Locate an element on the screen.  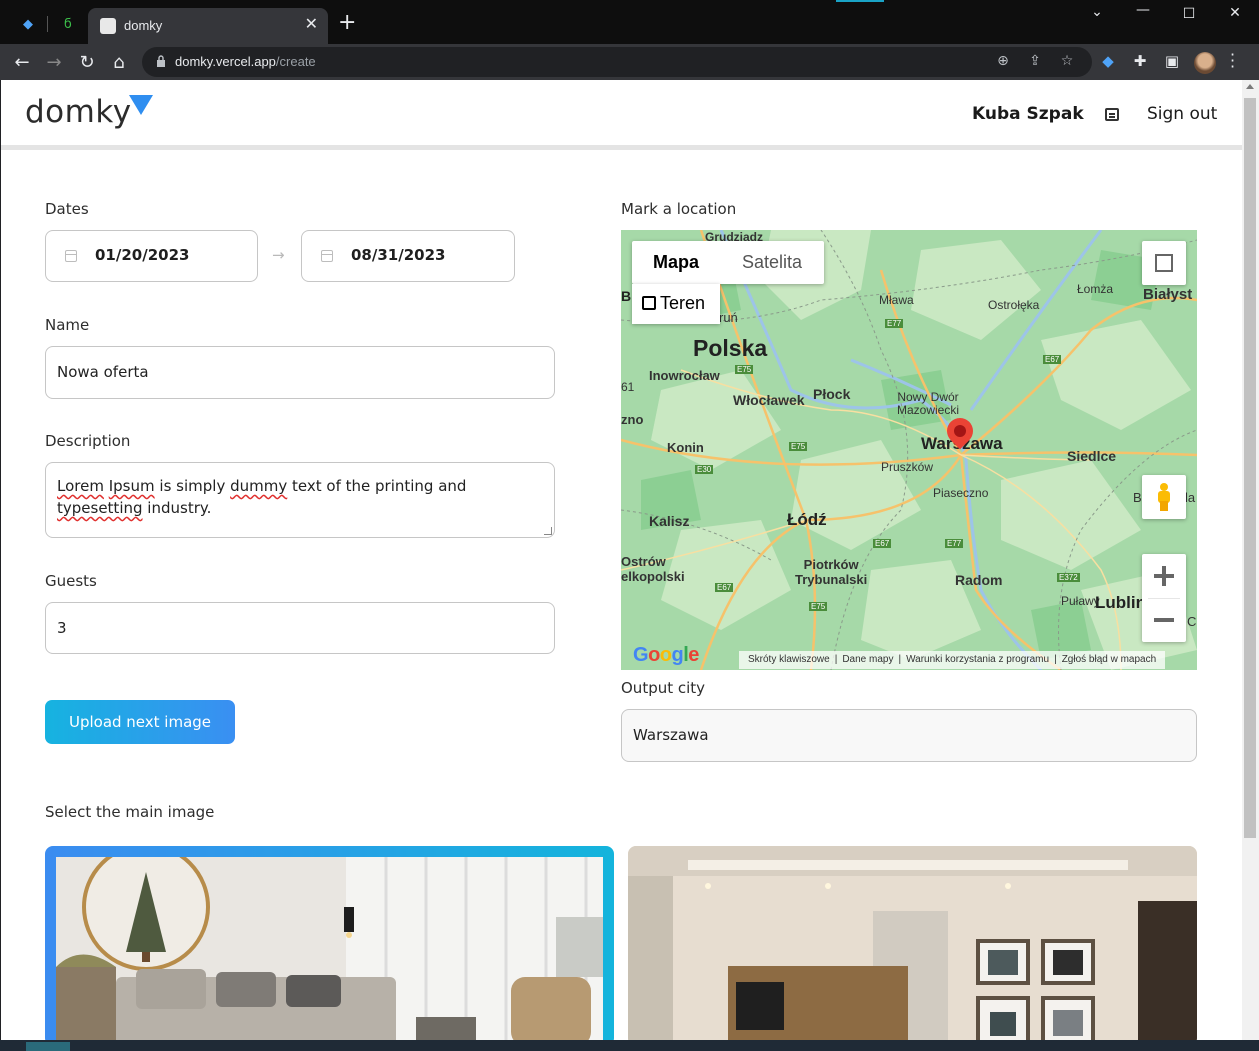
map-data-link: Dane mapy is located at coordinates (867, 659).